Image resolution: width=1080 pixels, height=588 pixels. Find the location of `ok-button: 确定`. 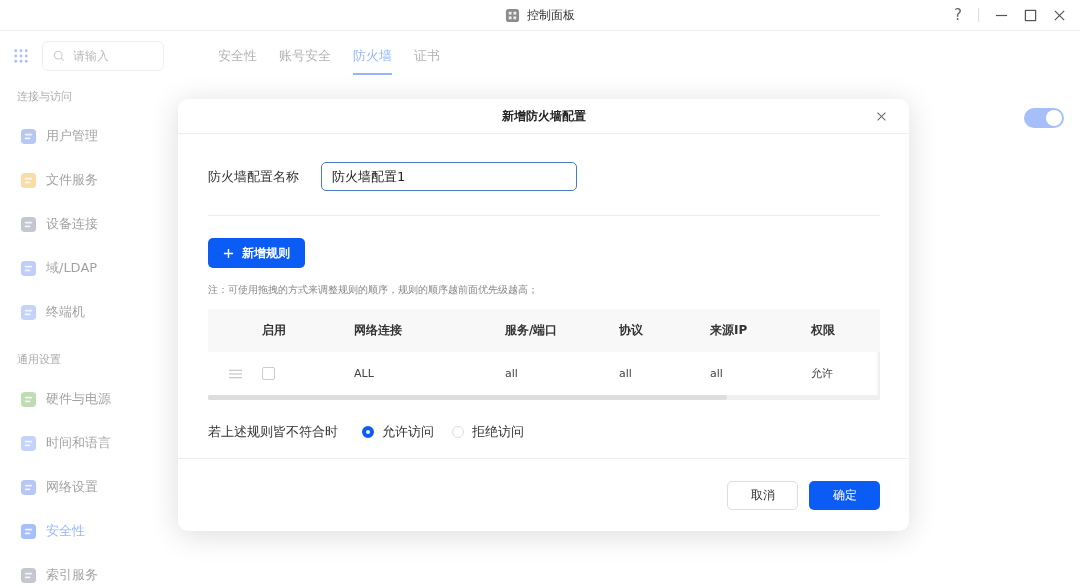

ok-button: 确定 is located at coordinates (844, 495).